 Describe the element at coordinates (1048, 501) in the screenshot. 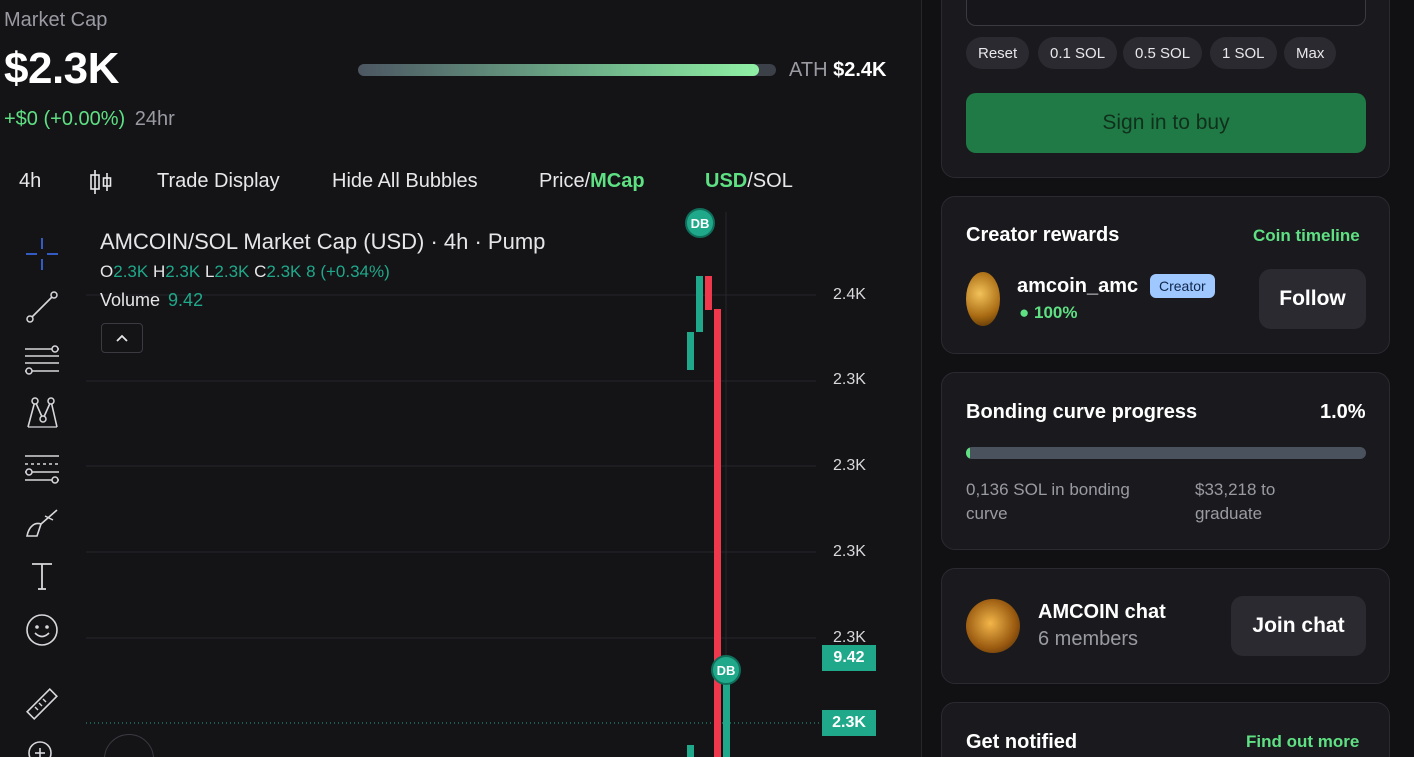

I see `bonding-sol-text: 0,136 SOL in bonding curve` at that location.